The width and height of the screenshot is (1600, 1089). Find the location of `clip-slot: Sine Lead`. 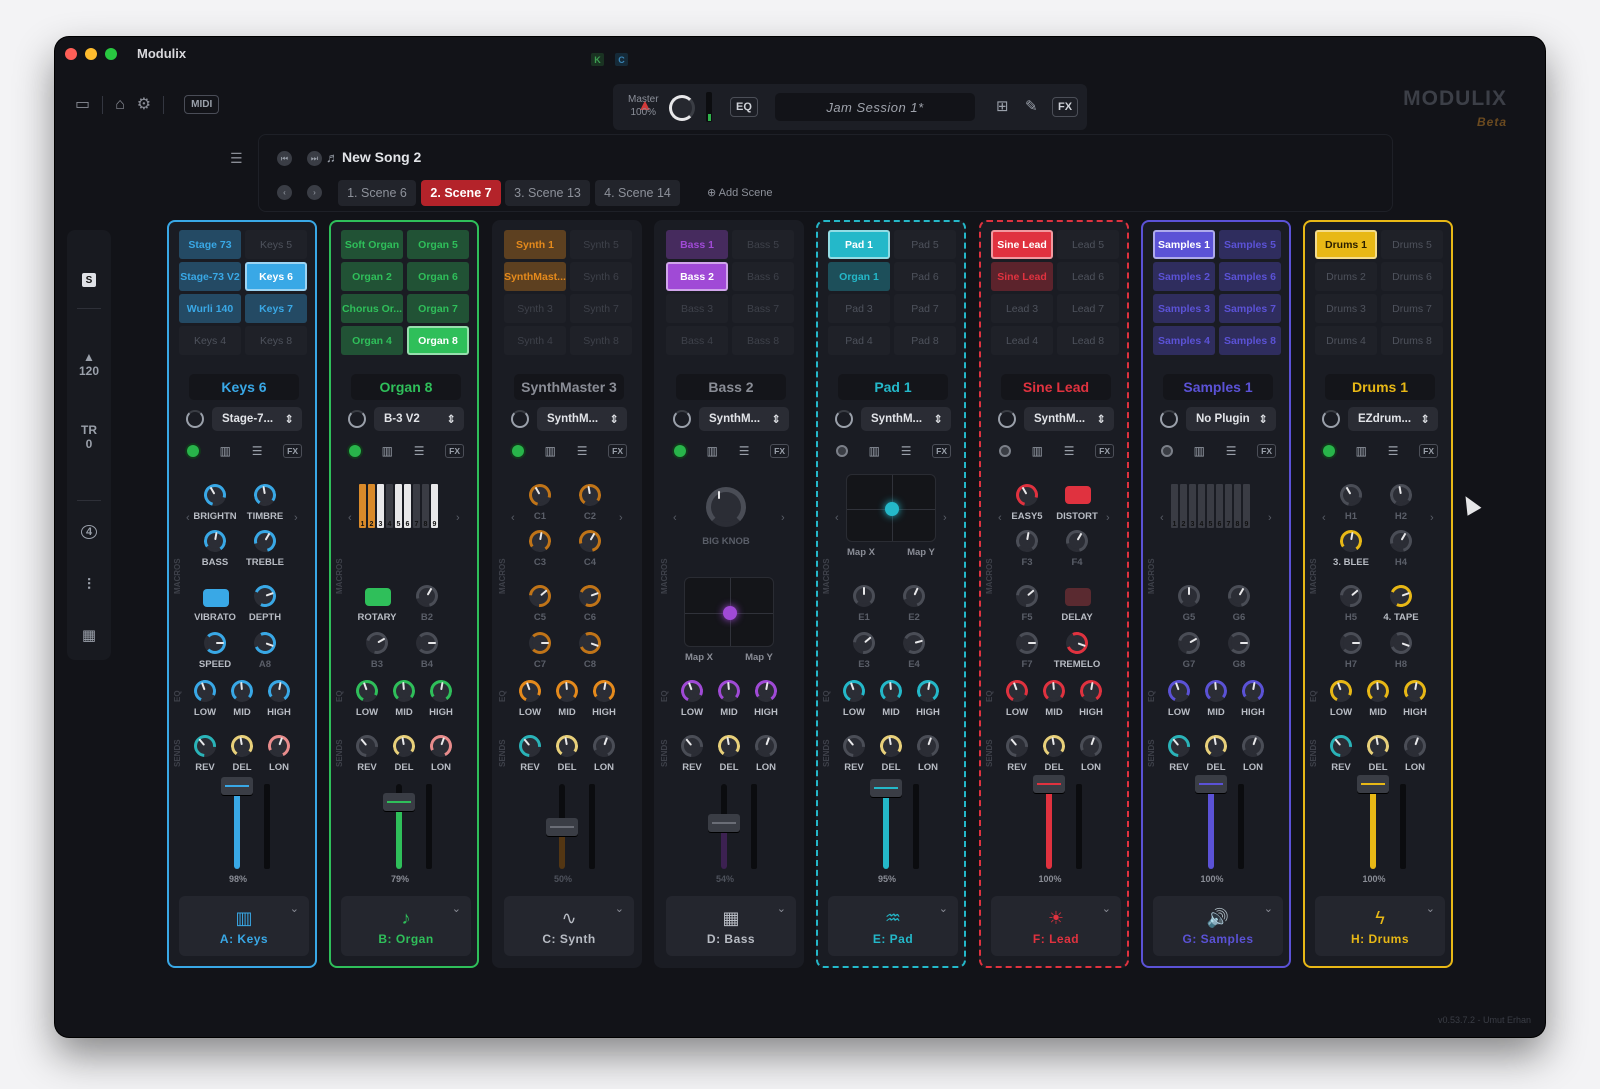

clip-slot: Sine Lead is located at coordinates (1022, 276).